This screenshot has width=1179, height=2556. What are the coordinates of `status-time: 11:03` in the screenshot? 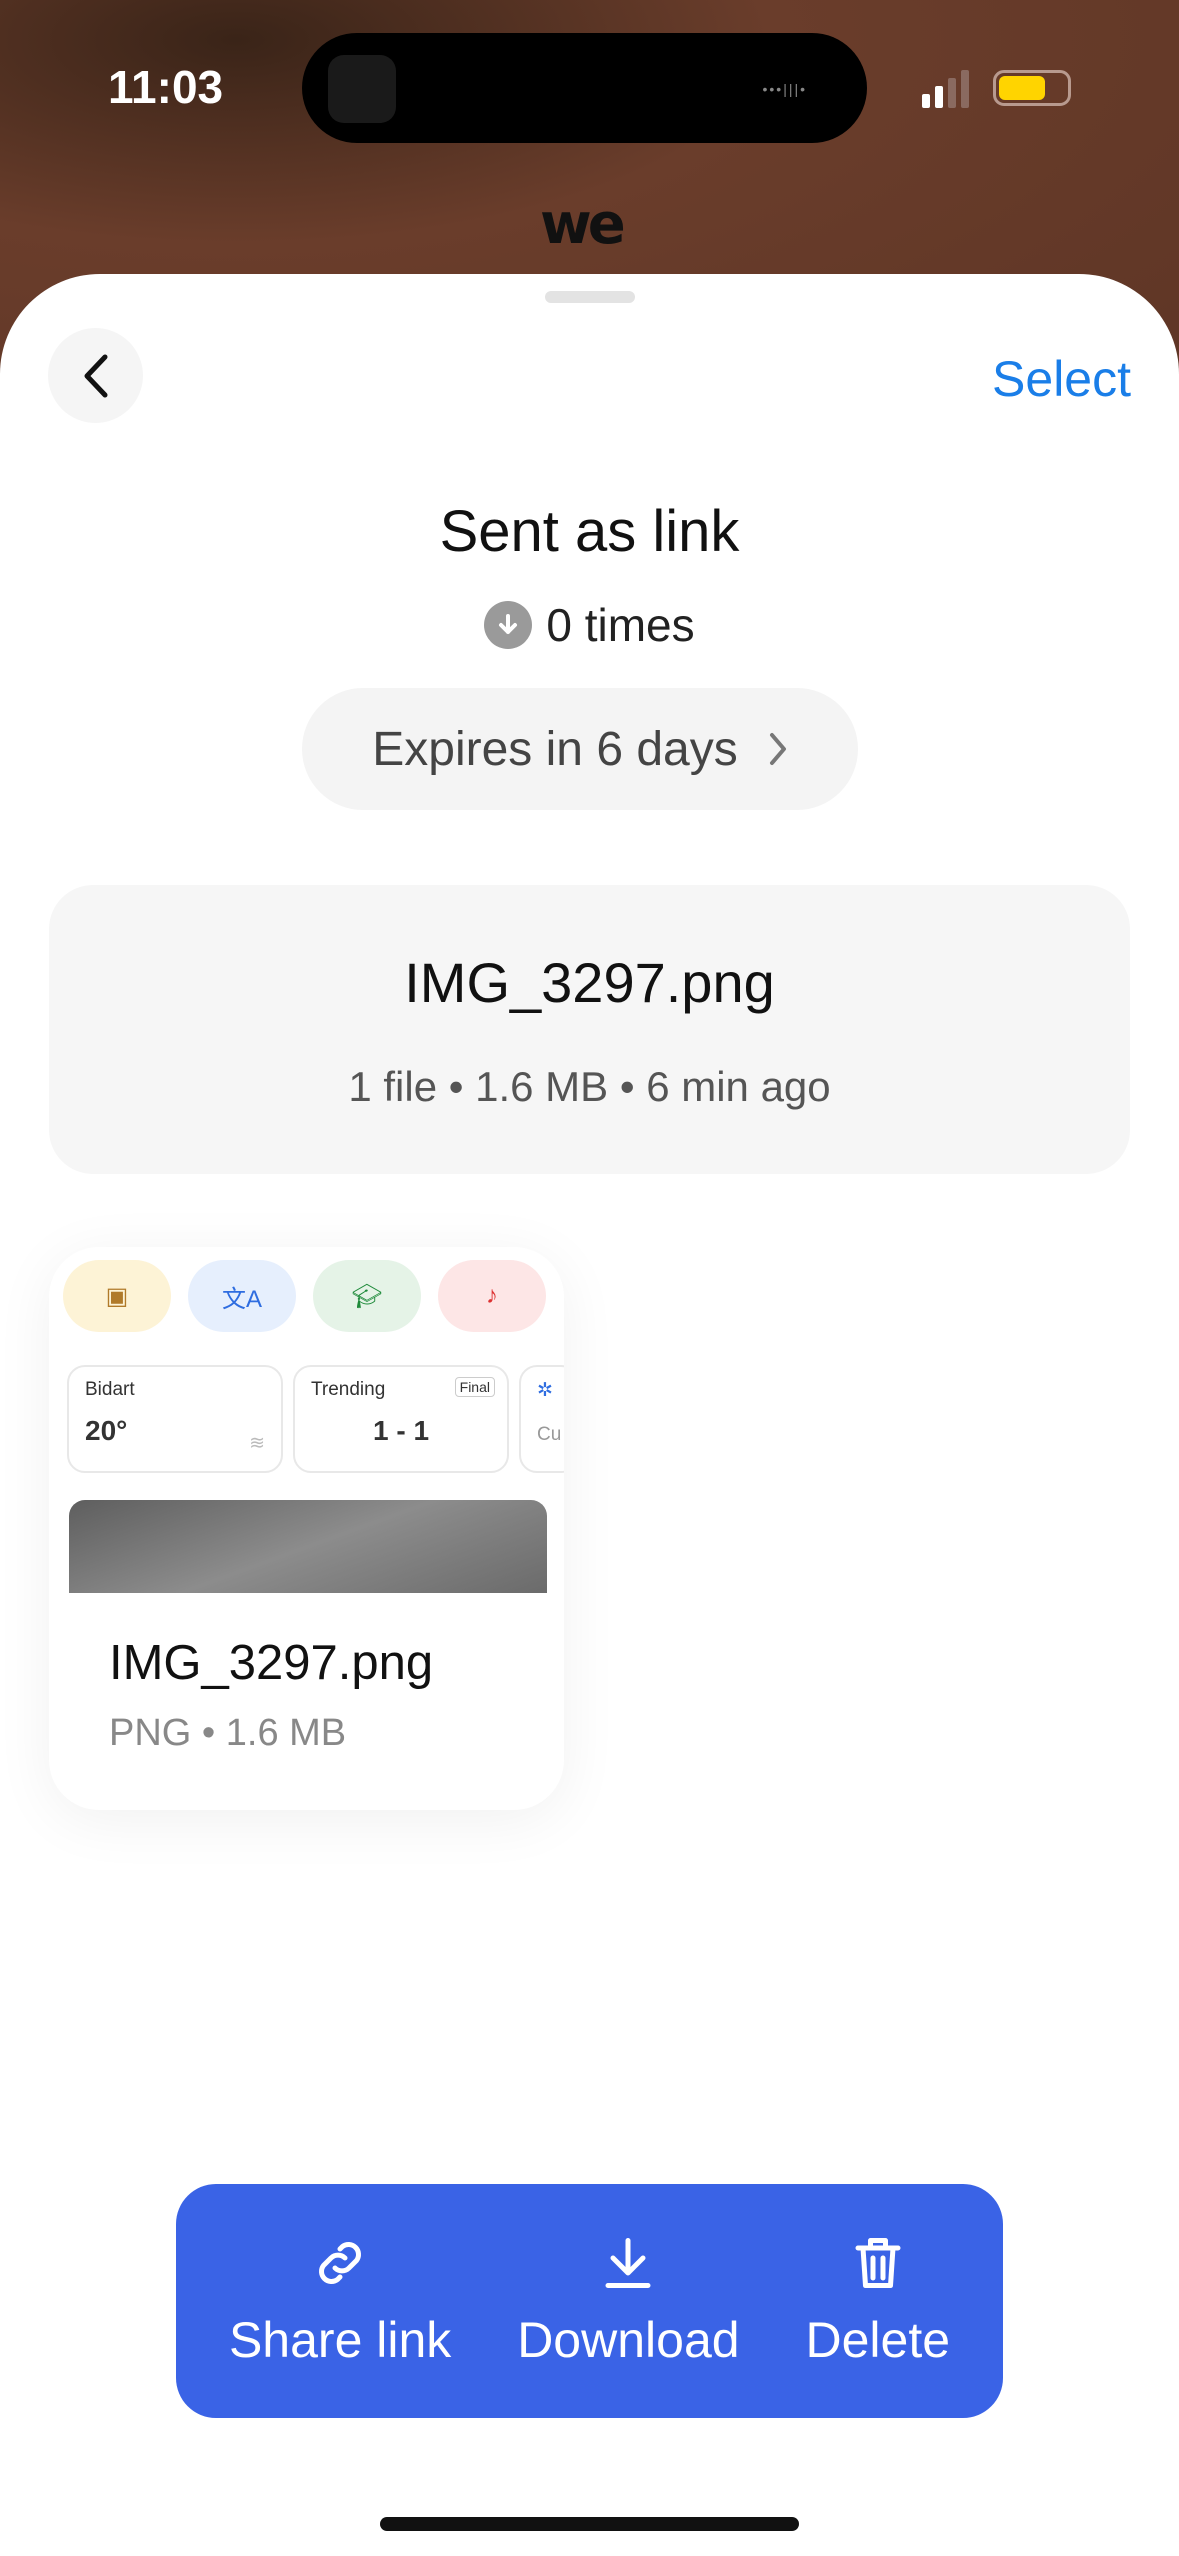 It's located at (166, 87).